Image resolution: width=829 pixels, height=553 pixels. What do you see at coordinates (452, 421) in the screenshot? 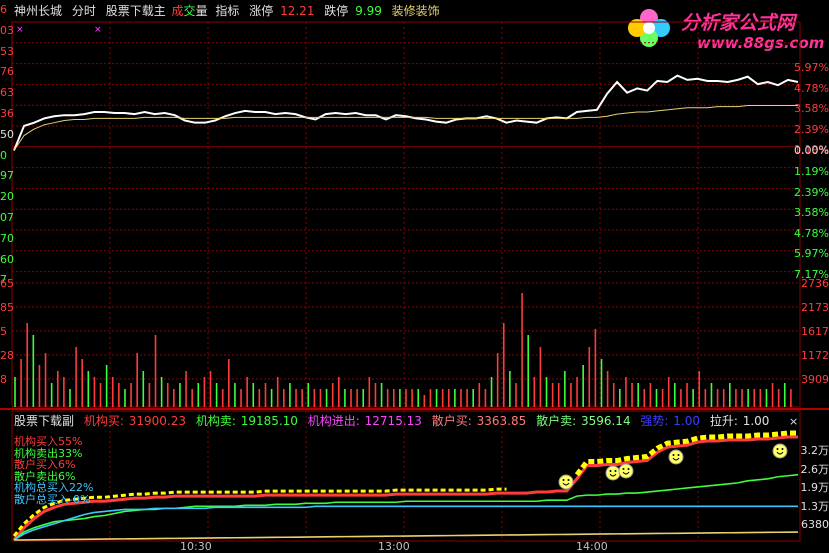
I see `retail-buy-label: 散户买:` at bounding box center [452, 421].